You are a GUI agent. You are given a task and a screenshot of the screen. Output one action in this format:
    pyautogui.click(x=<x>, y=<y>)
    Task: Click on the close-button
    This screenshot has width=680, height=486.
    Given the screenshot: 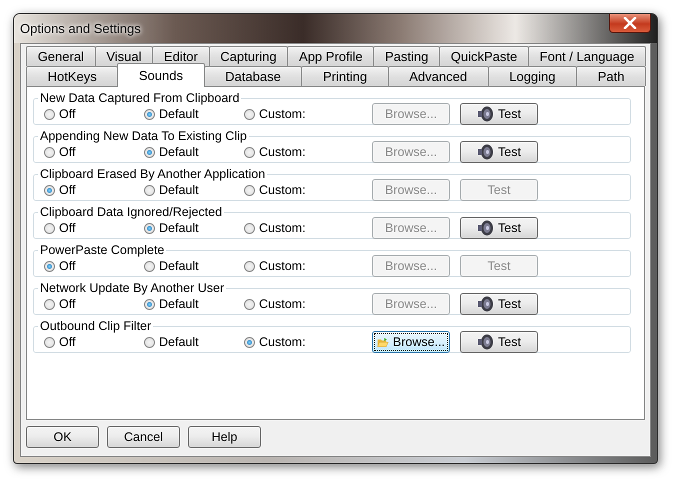 What is the action you would take?
    pyautogui.click(x=630, y=23)
    